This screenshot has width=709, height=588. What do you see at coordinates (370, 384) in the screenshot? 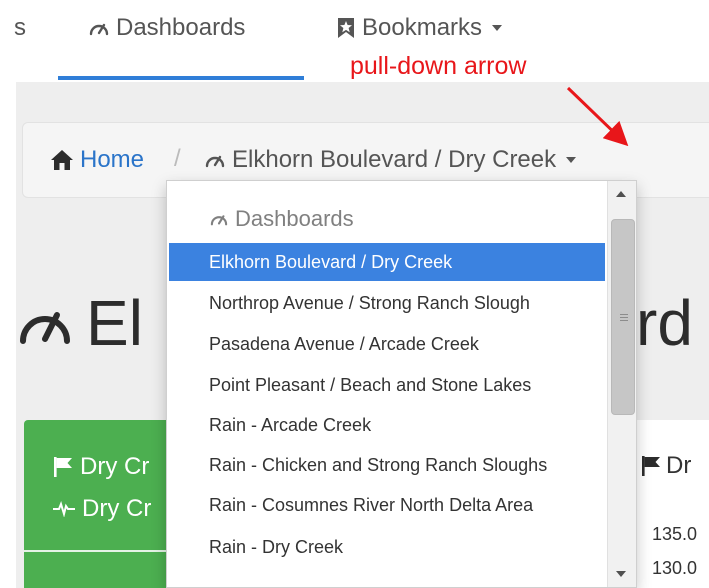
I see `dropdown-item-label: Point Pleasant / Beach and Stone Lakes` at bounding box center [370, 384].